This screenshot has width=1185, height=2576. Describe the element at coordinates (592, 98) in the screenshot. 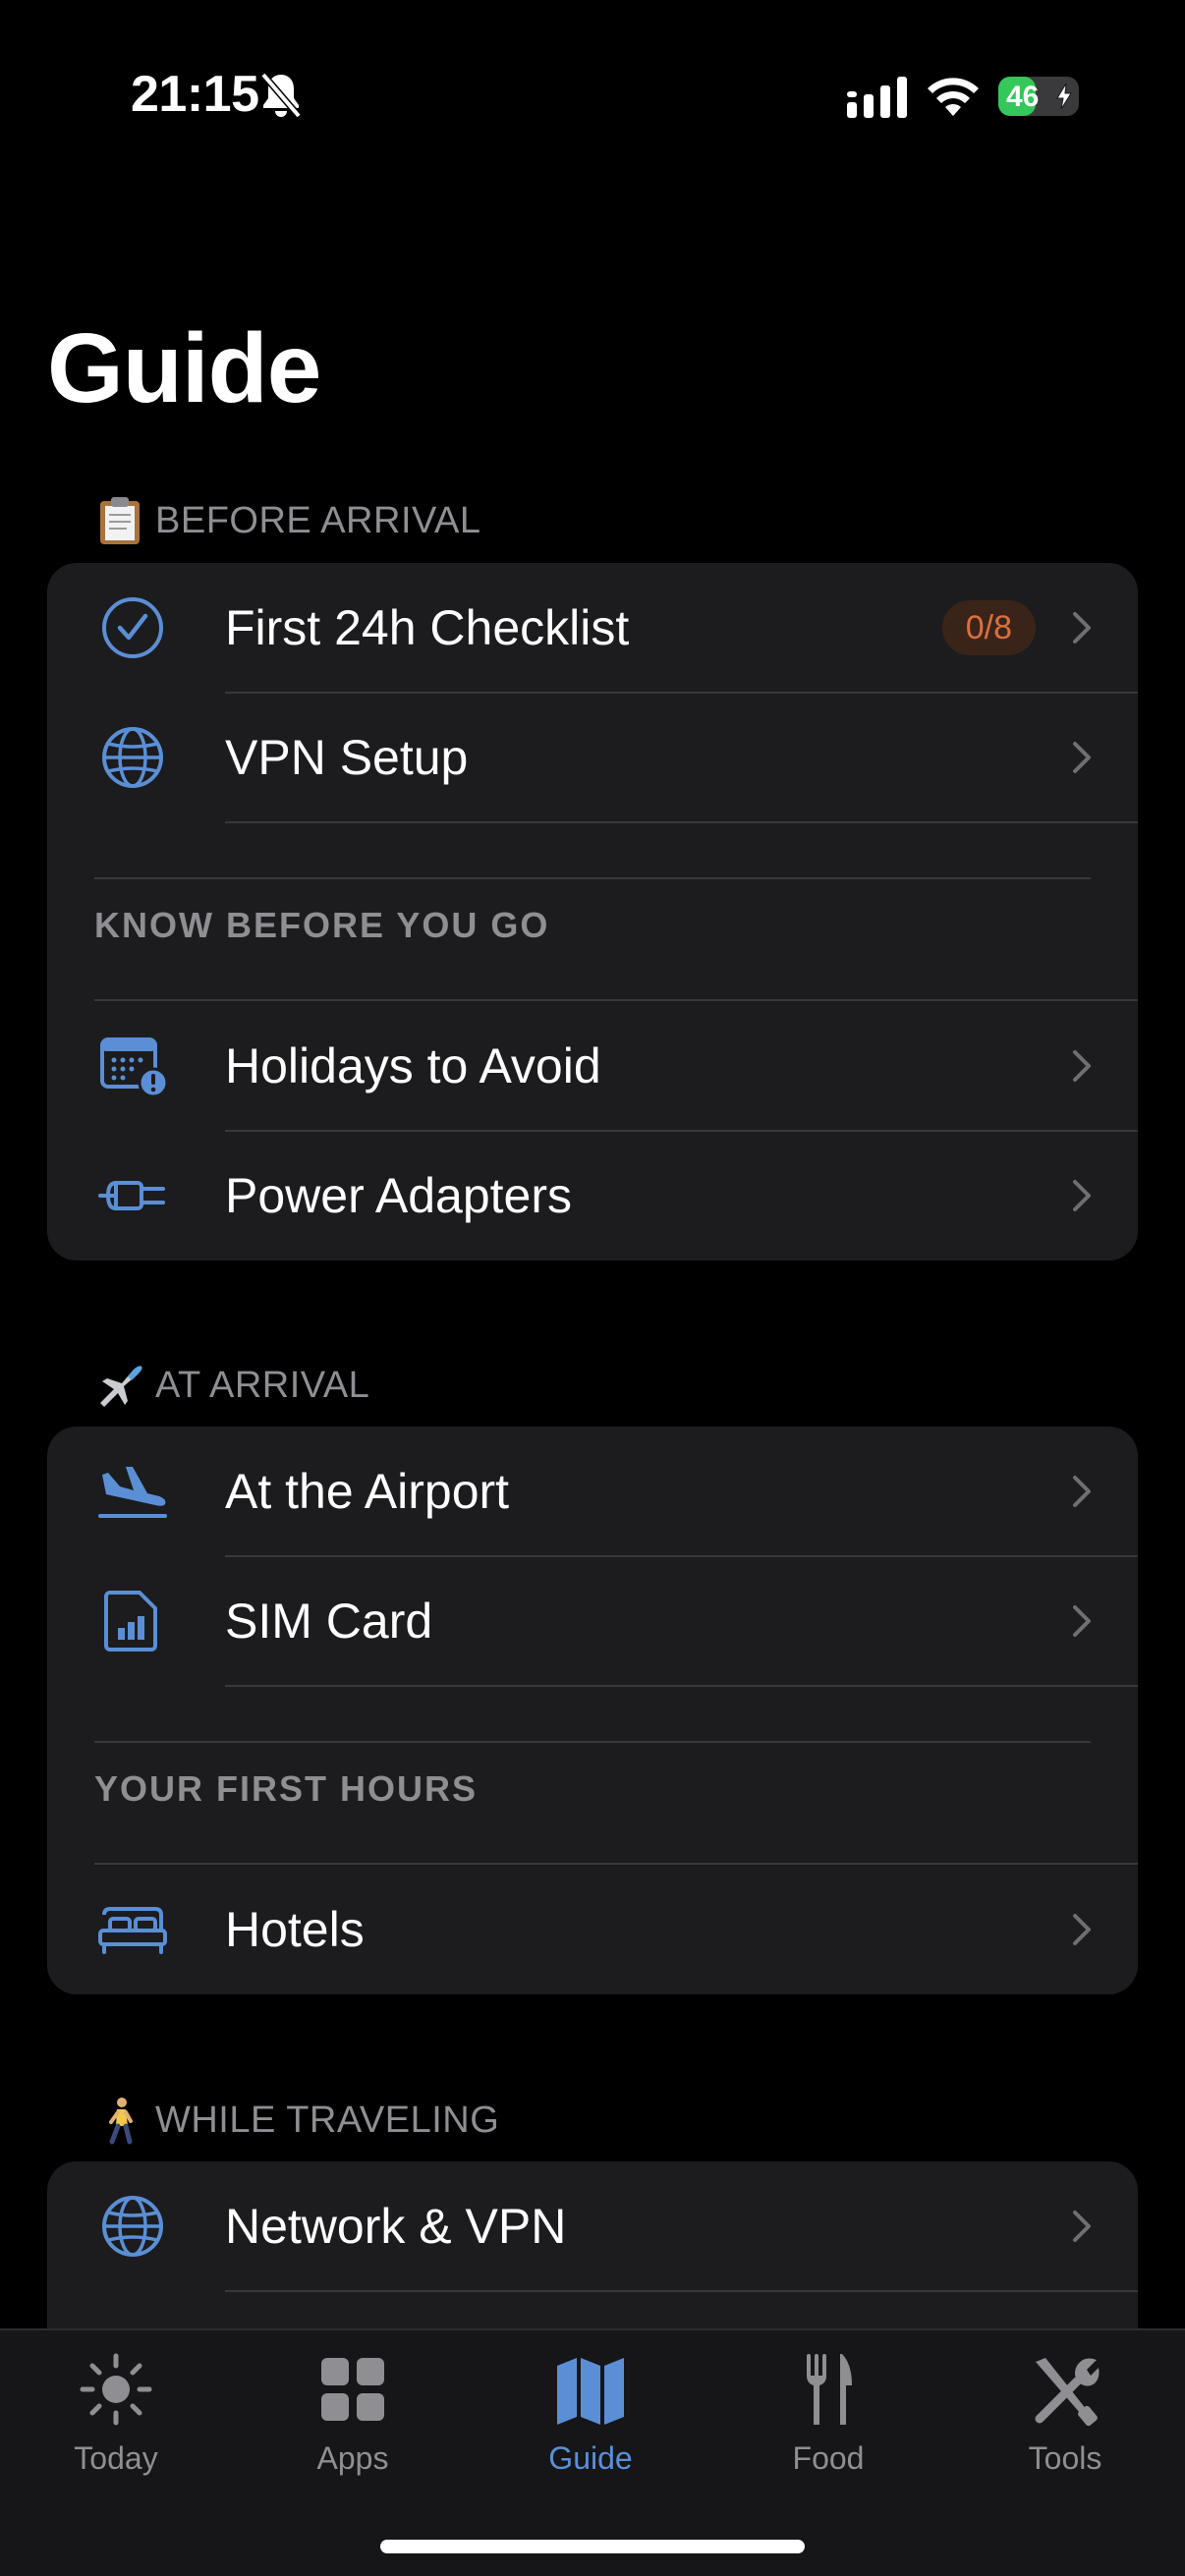

I see `status-bar: 21:15 46` at that location.